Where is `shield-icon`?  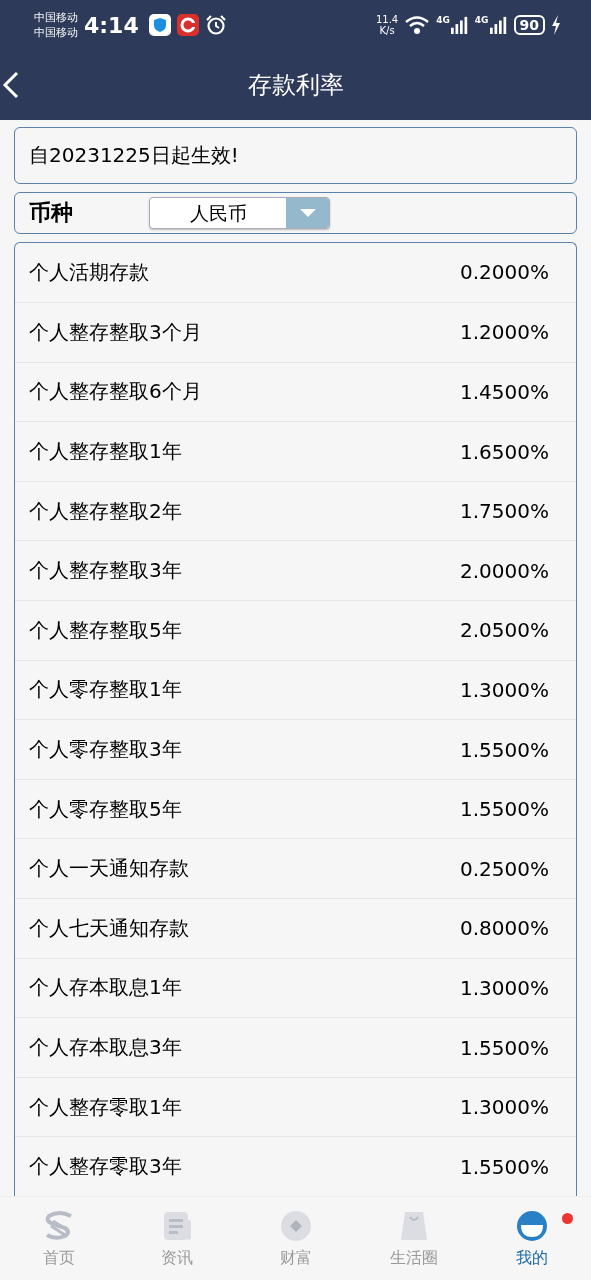 shield-icon is located at coordinates (159, 25).